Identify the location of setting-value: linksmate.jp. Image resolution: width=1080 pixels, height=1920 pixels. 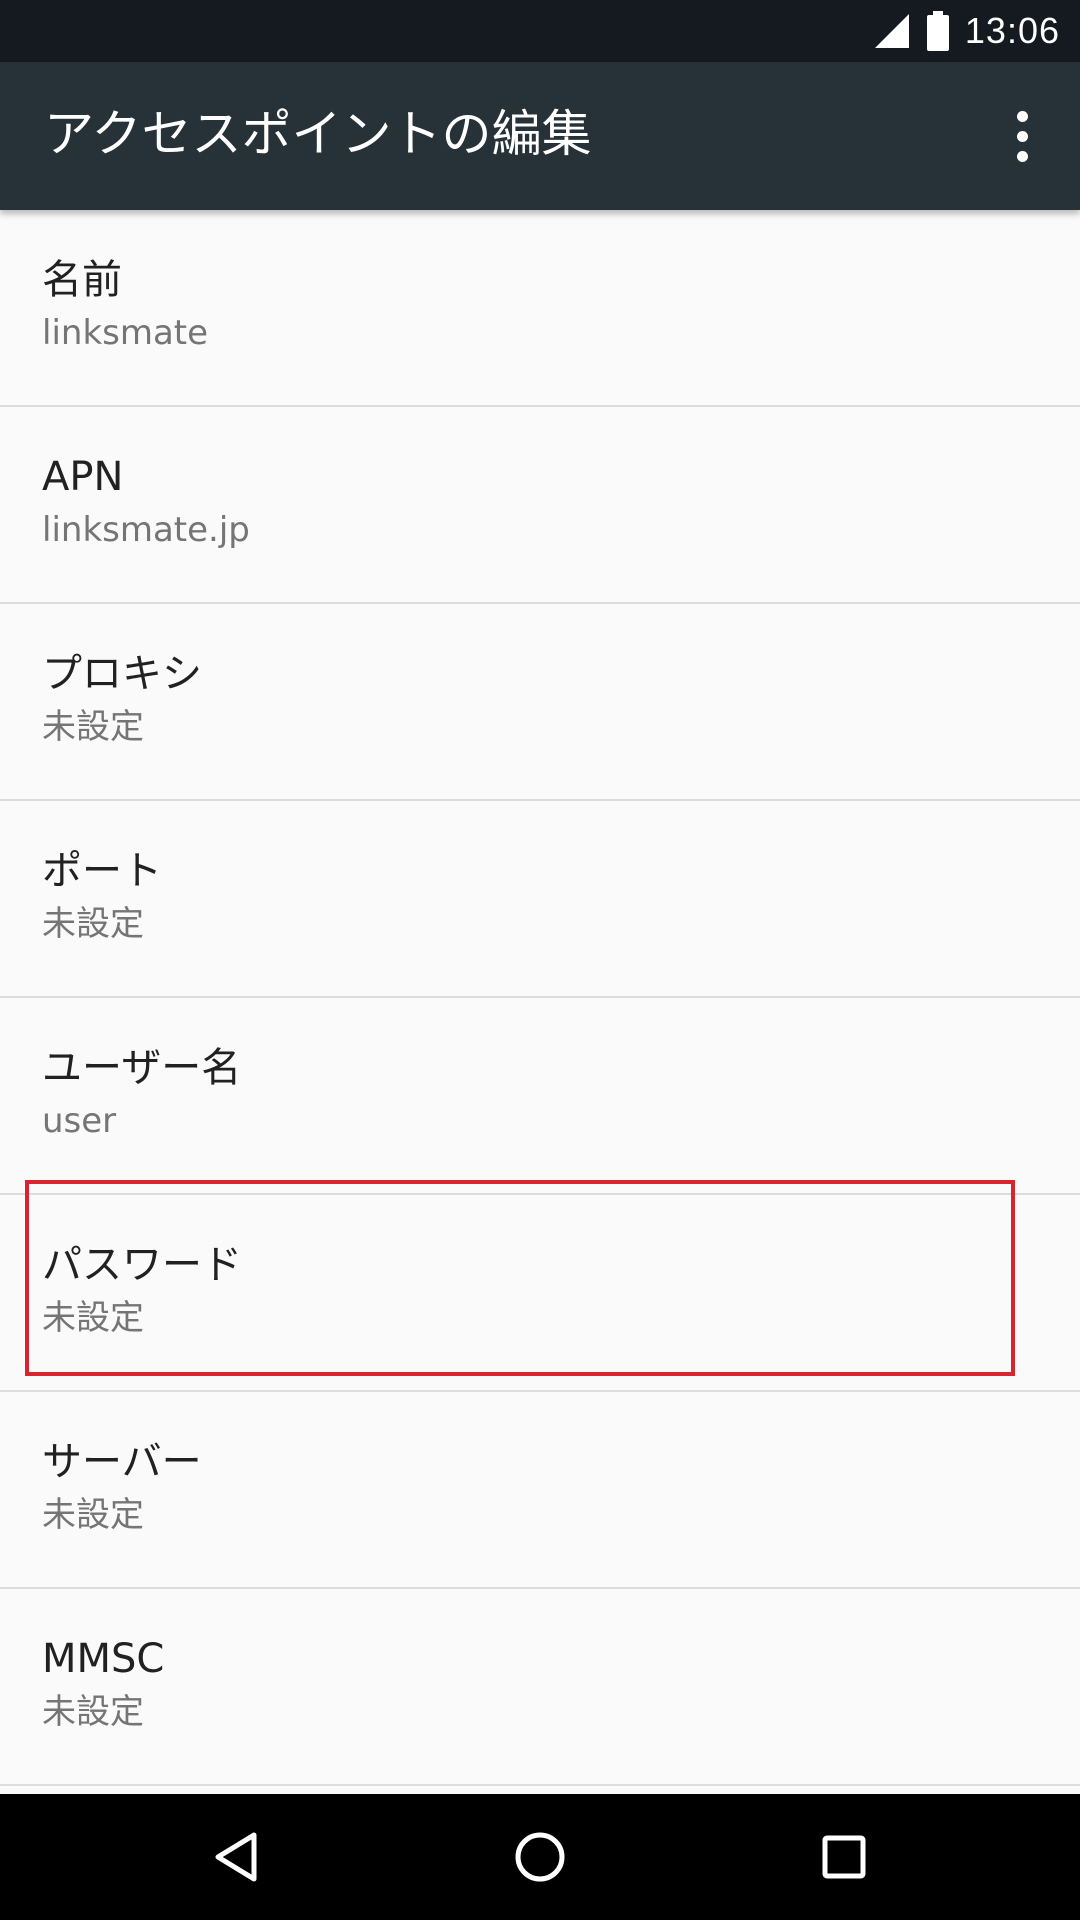
(146, 530).